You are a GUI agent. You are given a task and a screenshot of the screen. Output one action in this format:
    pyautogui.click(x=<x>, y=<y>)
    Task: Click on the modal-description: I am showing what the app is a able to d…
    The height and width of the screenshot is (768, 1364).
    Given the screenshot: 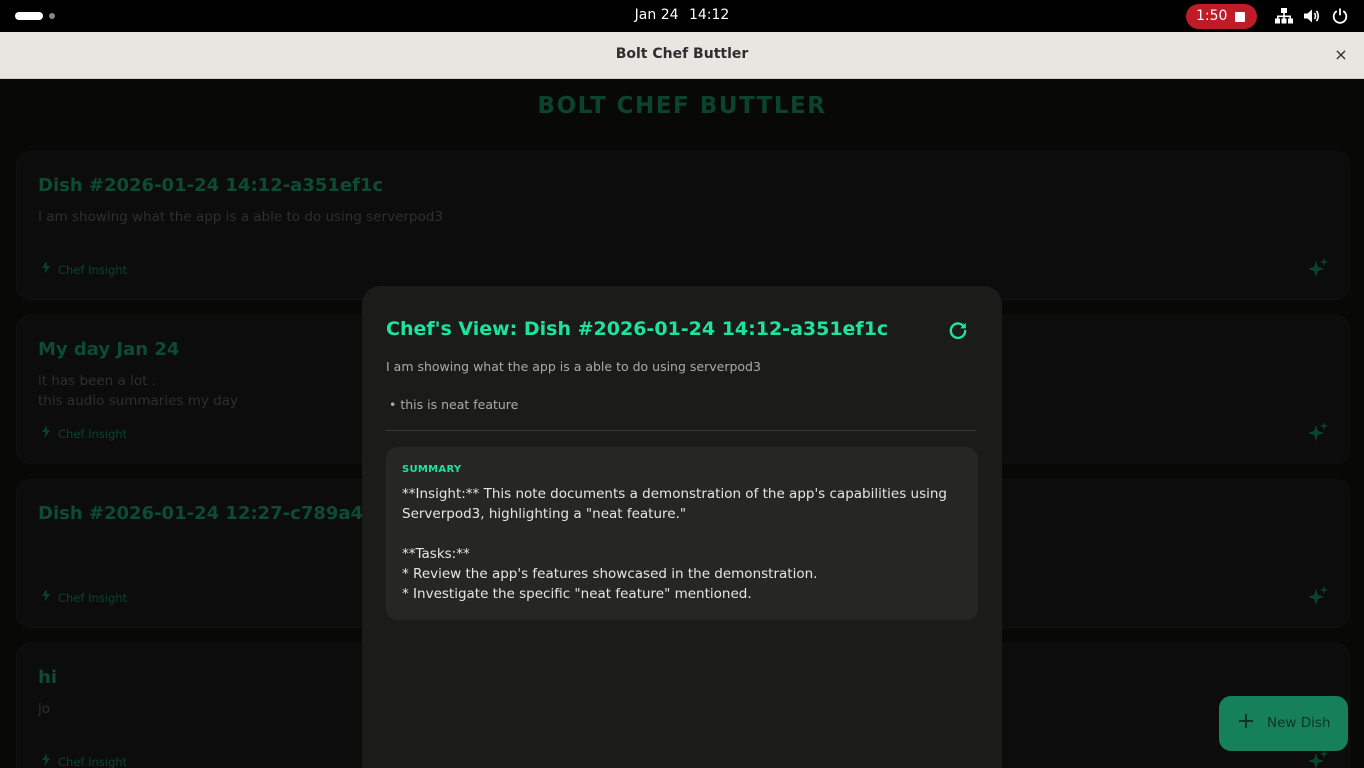 What is the action you would take?
    pyautogui.click(x=573, y=366)
    